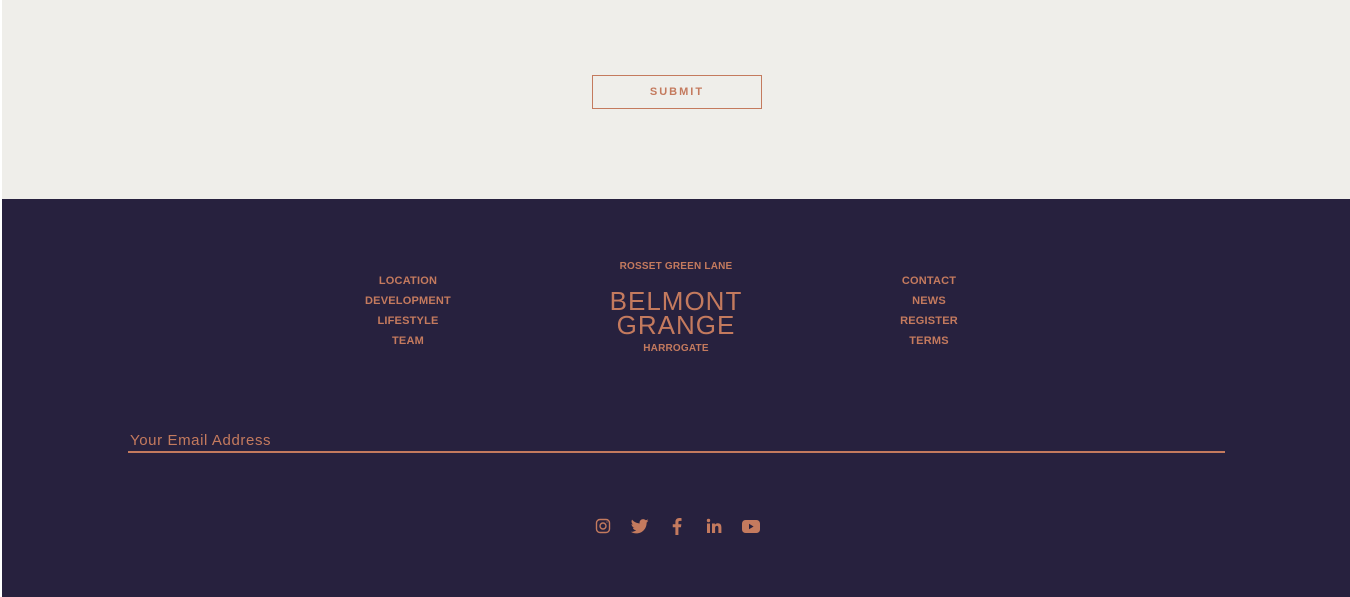 Image resolution: width=1350 pixels, height=597 pixels. I want to click on social-links, so click(677, 526).